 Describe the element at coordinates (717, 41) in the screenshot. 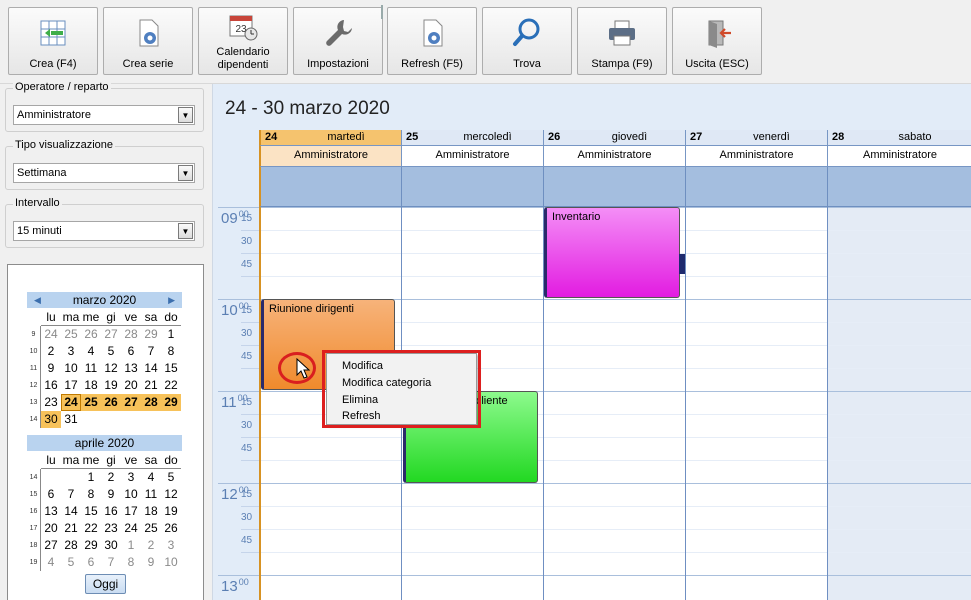

I see `uscita-button: Uscita (ESC)` at that location.